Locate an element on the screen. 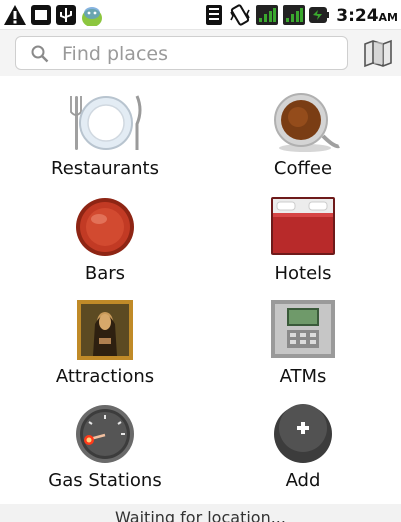 Image resolution: width=401 pixels, height=522 pixels. fuel-gauge-icon is located at coordinates (105, 434).